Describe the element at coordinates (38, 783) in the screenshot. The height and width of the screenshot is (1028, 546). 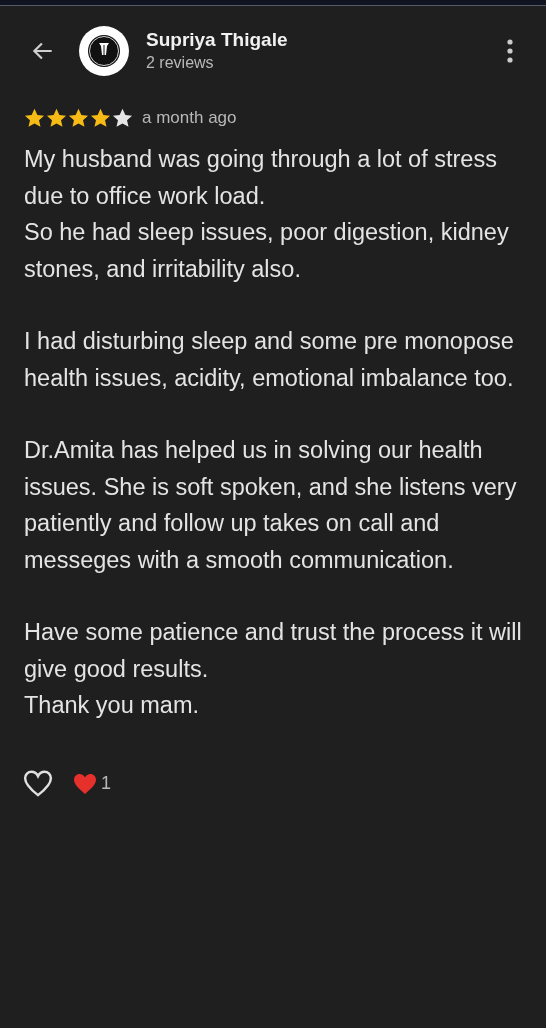
I see `heart-outline-icon` at that location.